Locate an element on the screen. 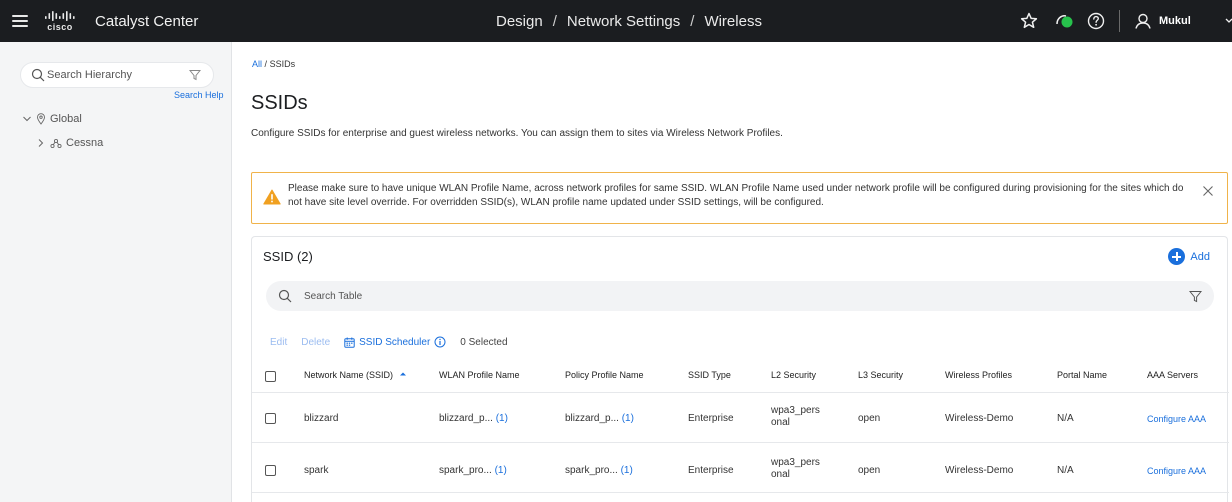 The height and width of the screenshot is (502, 1232). top-breadcrumb: Design / Network Settings / Wireless is located at coordinates (629, 21).